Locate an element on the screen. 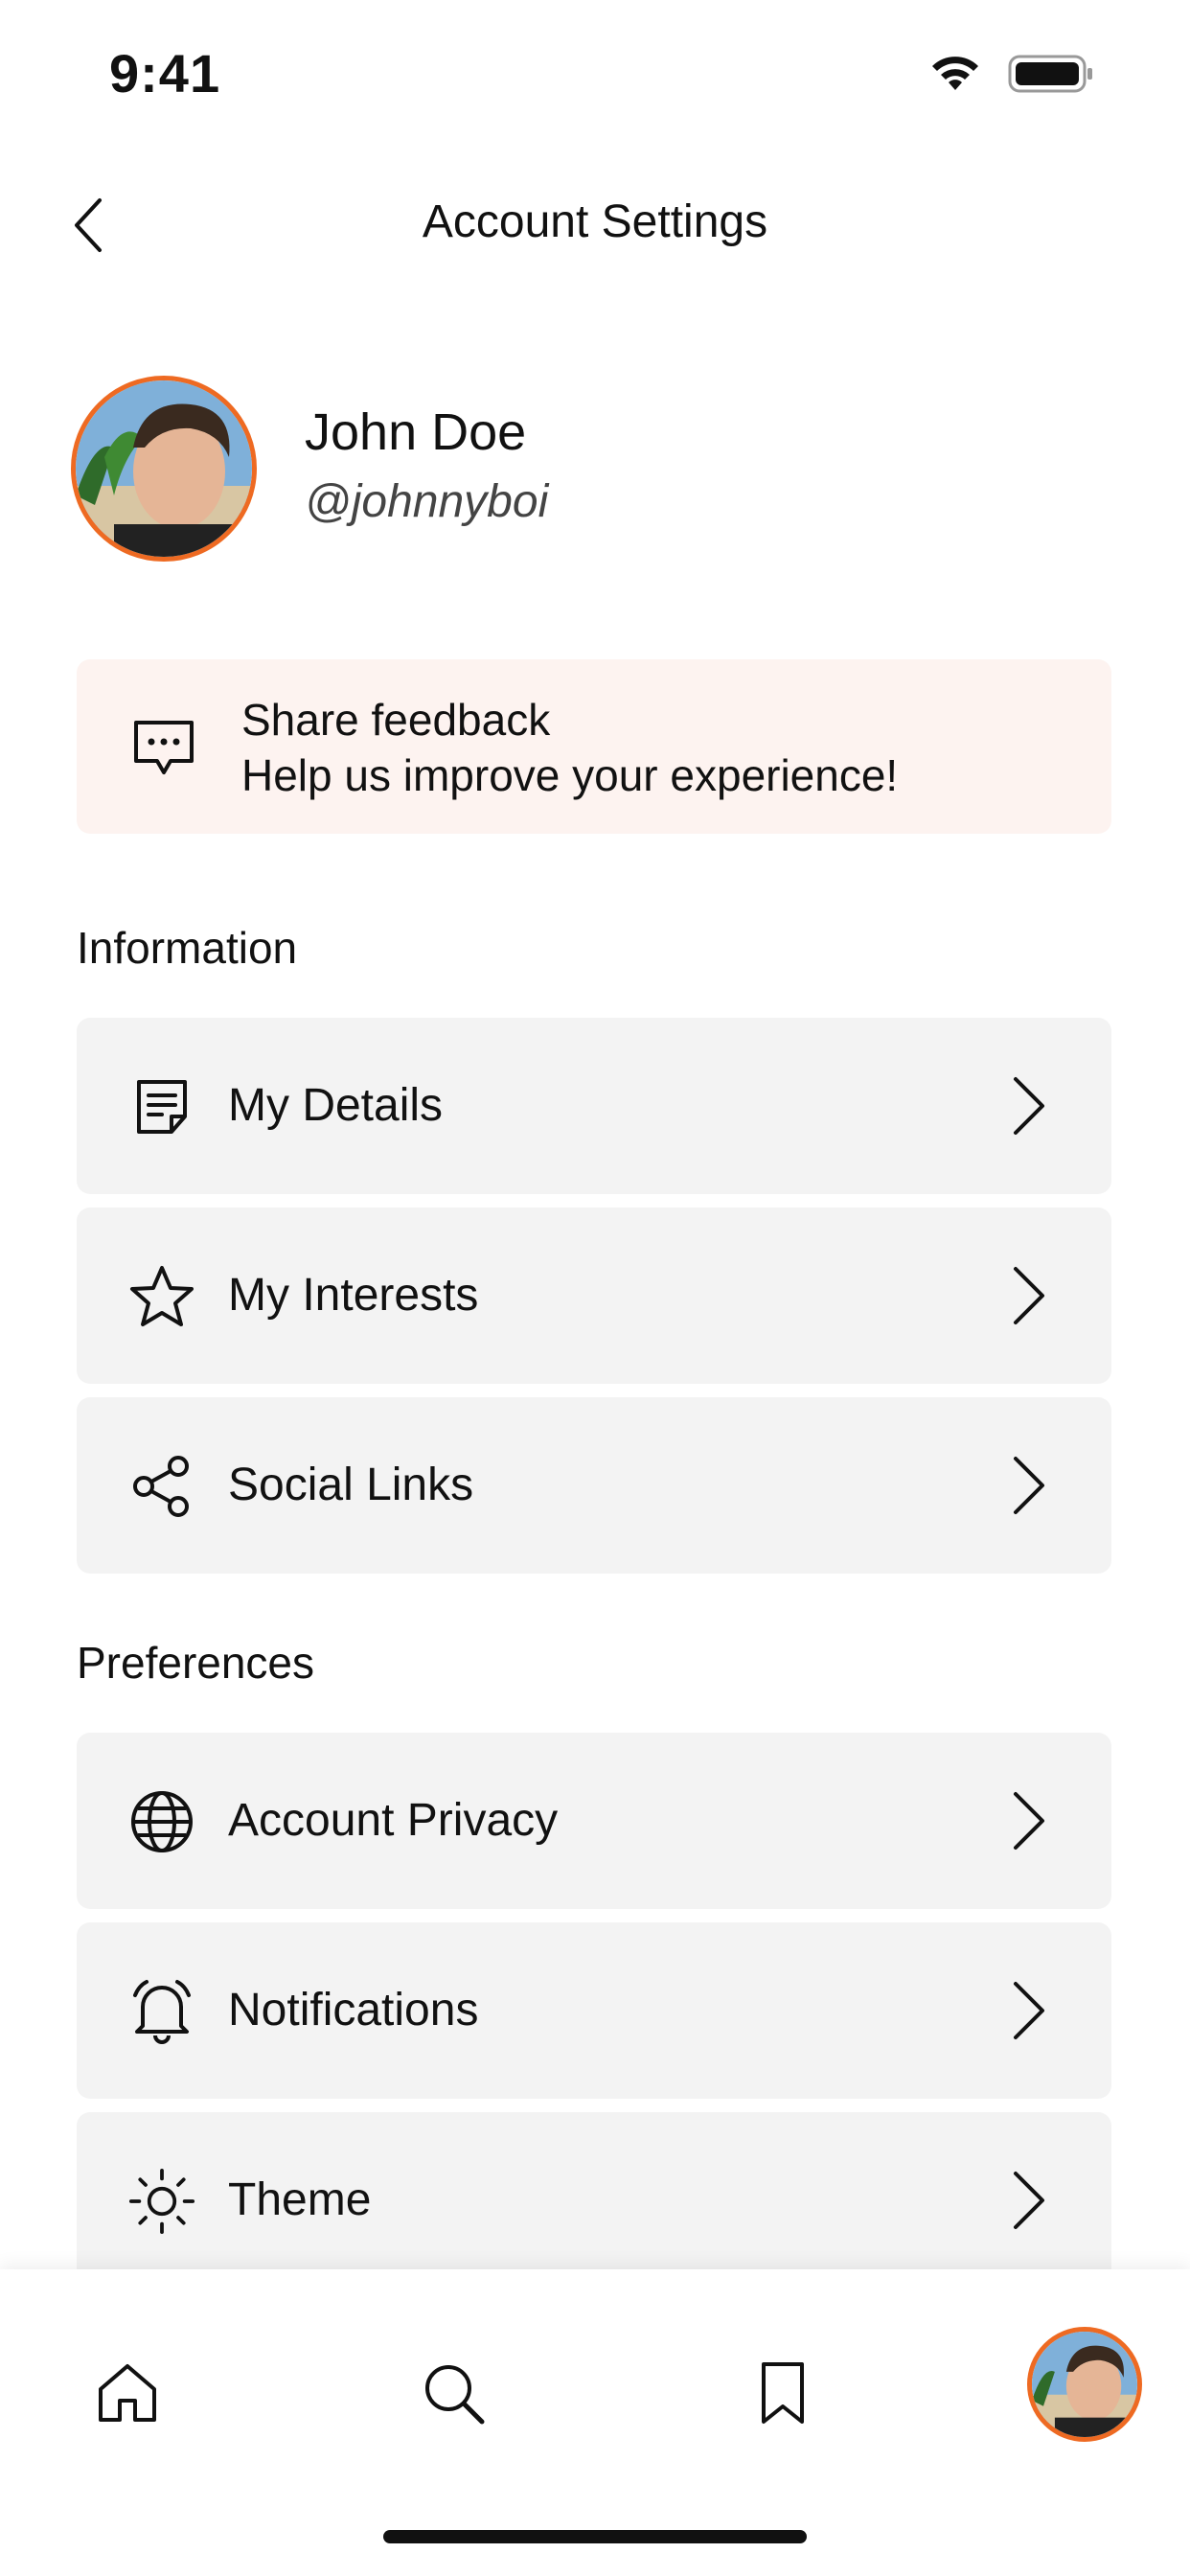 This screenshot has height=2576, width=1190. status-time: 9:41 is located at coordinates (165, 73).